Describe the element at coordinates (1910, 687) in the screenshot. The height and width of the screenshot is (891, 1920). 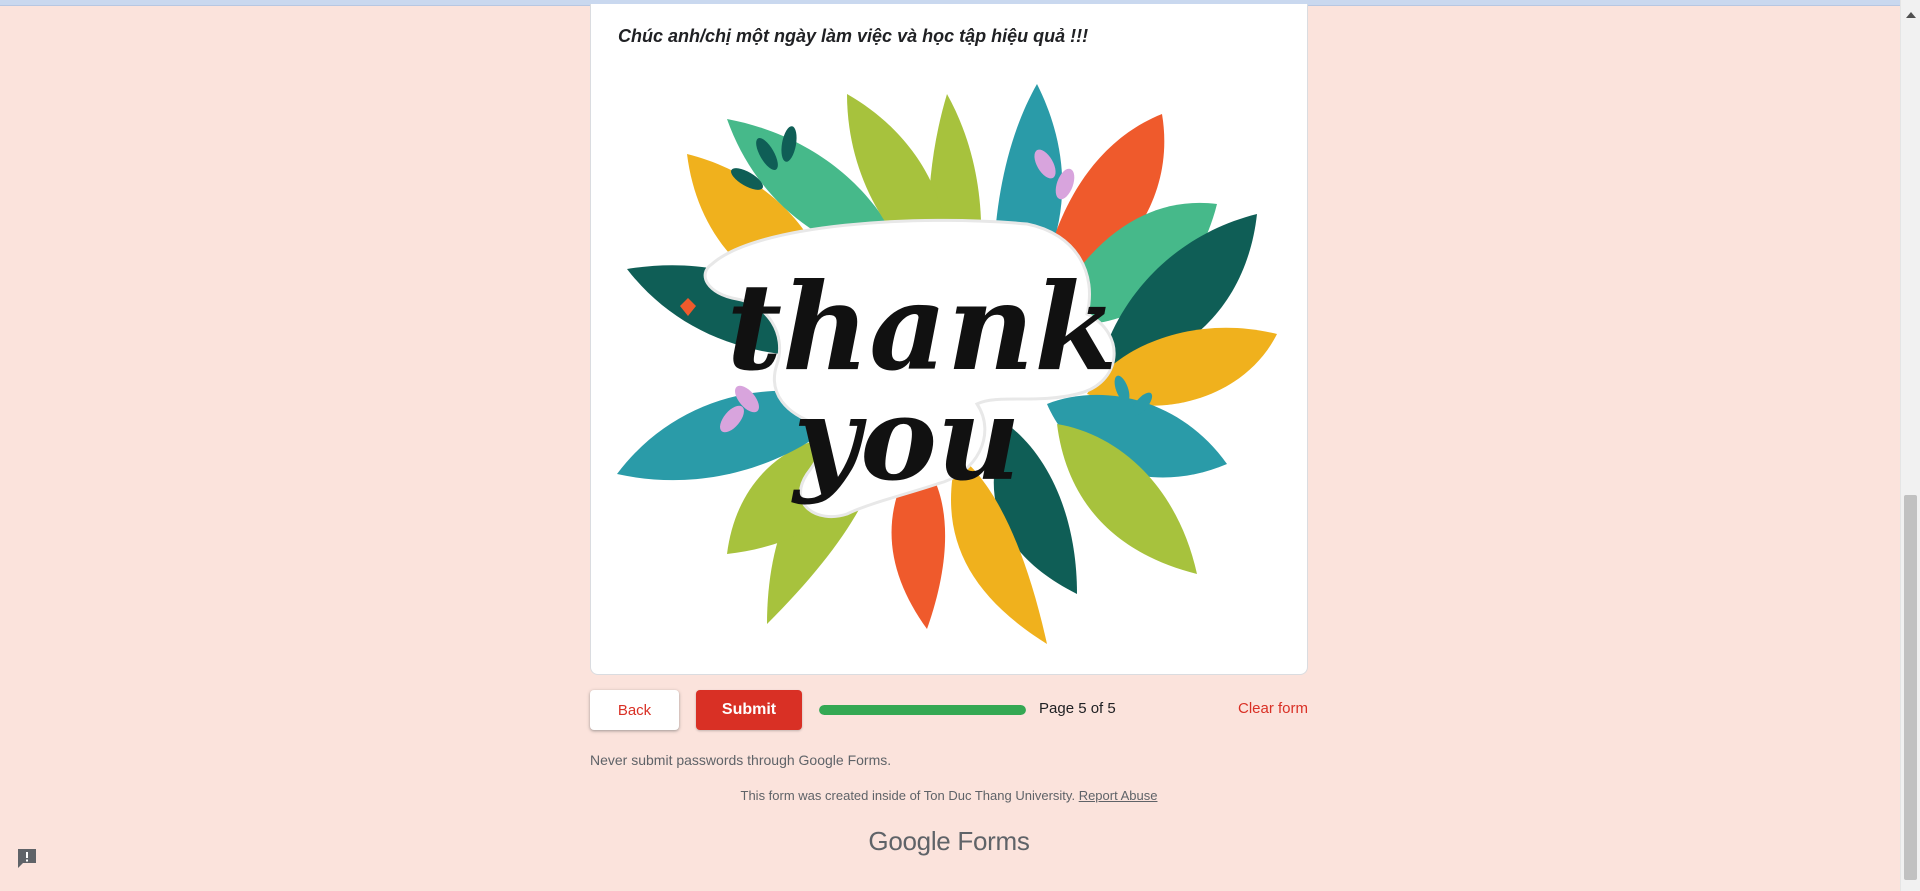
I see `scrollbar-thumb` at that location.